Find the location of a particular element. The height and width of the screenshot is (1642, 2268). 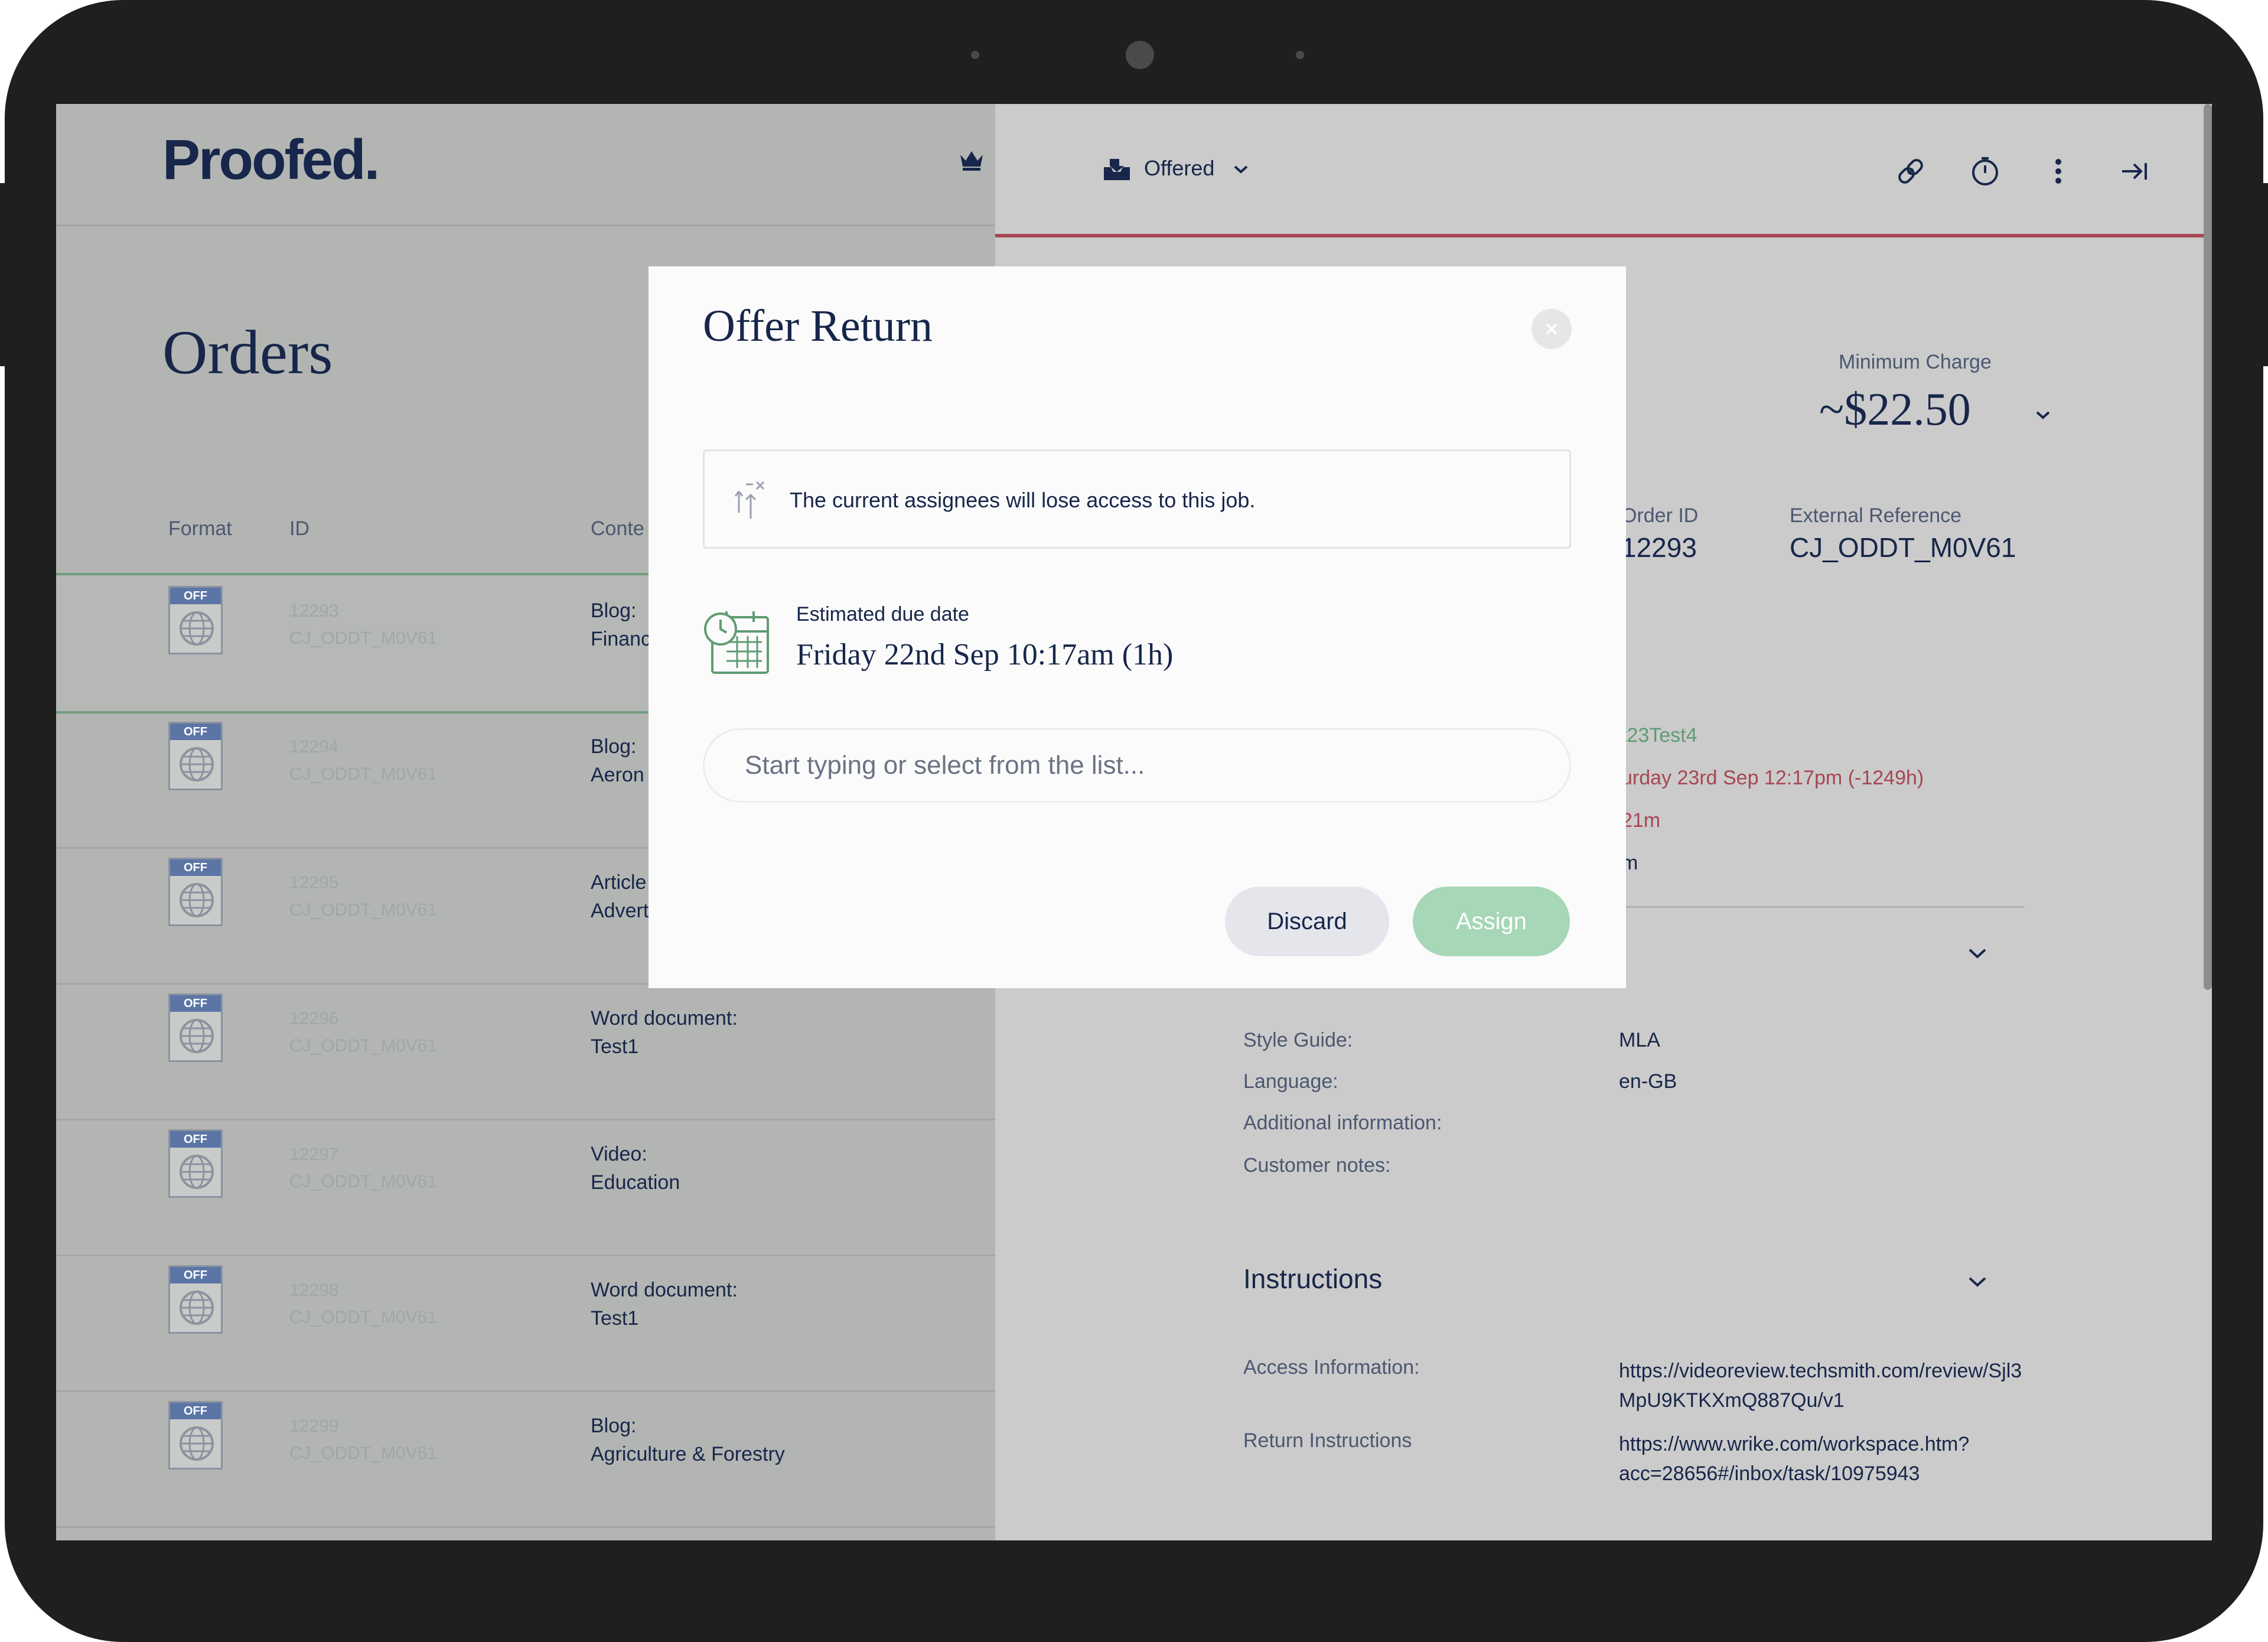

status-label: Offered is located at coordinates (1179, 168).